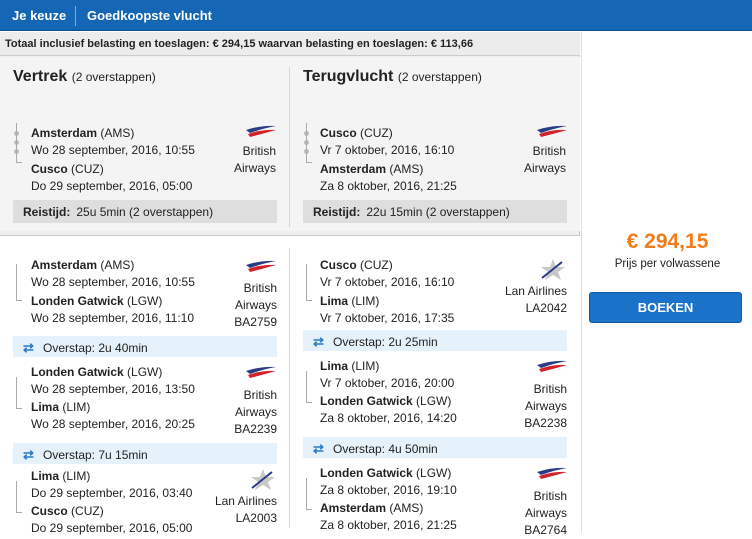  I want to click on inbound-from: Cusco (CUZ), so click(356, 133).